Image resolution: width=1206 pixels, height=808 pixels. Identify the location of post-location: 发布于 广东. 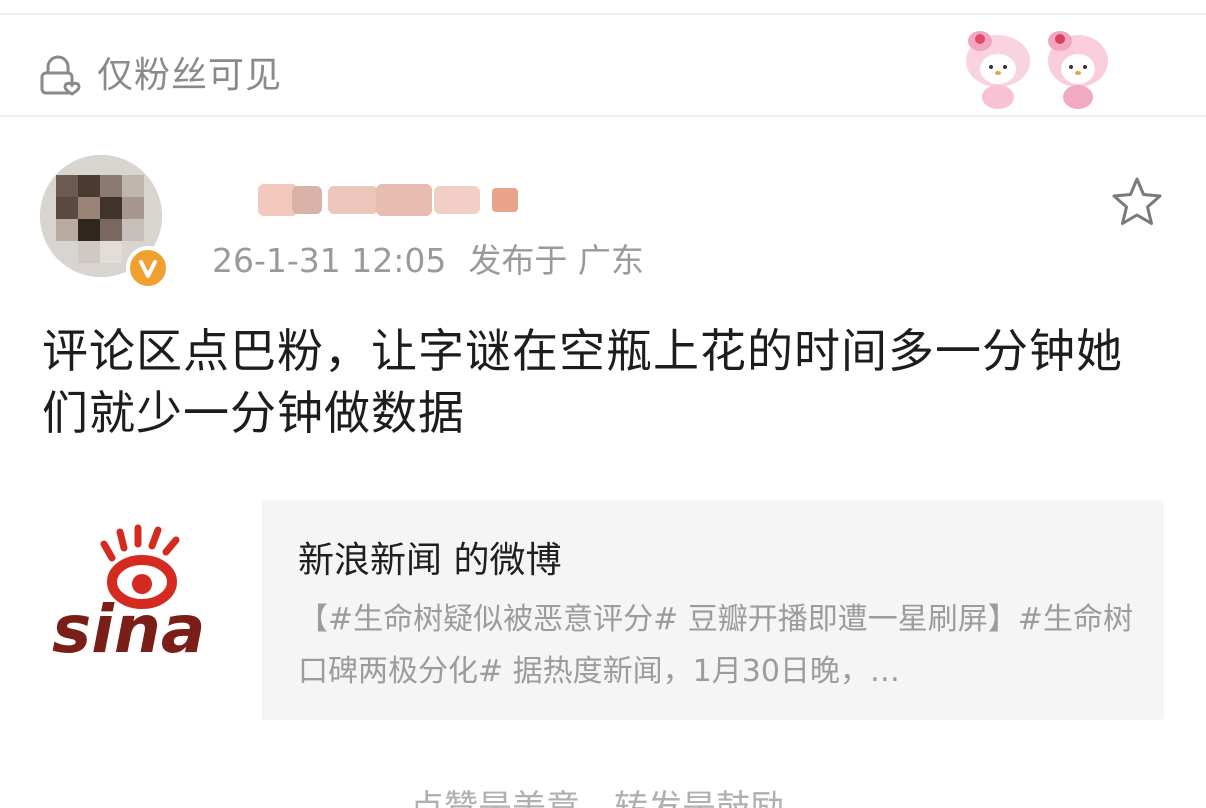
(556, 260).